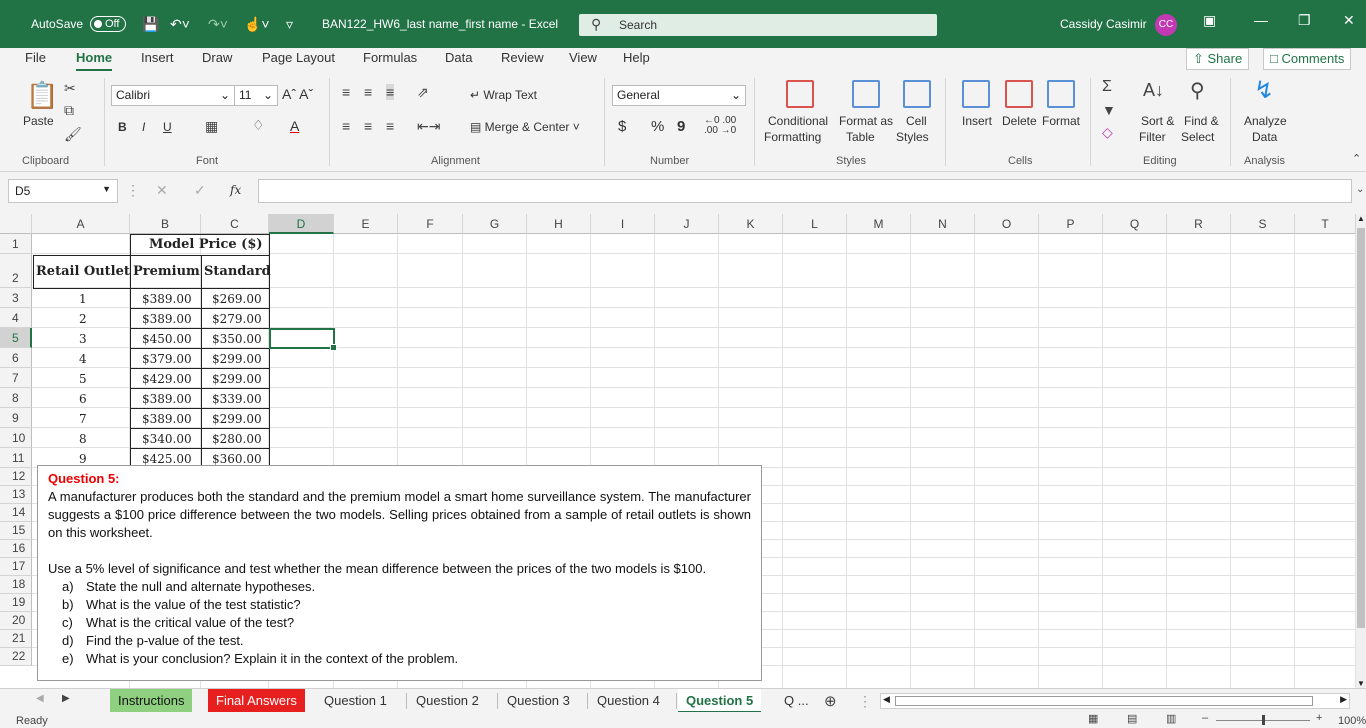 Image resolution: width=1366 pixels, height=728 pixels. Describe the element at coordinates (298, 57) in the screenshot. I see `tab-page-layout: Page Layout` at that location.